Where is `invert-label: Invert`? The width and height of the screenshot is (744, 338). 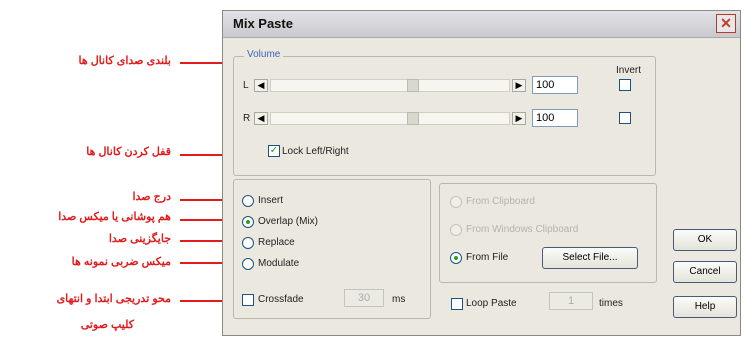 invert-label: Invert is located at coordinates (629, 70).